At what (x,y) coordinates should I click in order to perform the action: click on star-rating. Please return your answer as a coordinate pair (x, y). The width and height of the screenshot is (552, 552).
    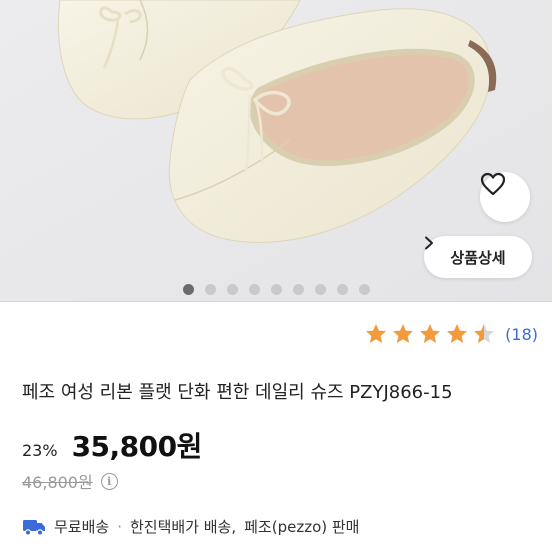
    Looking at the image, I should click on (430, 334).